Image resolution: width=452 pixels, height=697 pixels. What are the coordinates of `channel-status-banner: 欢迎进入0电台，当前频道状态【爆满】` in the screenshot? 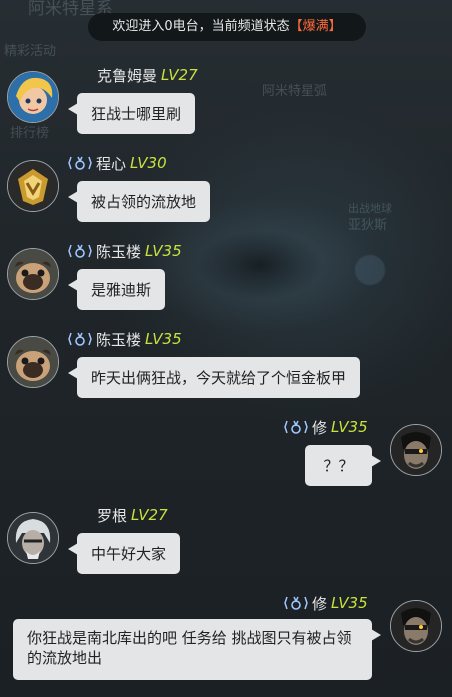 It's located at (227, 27).